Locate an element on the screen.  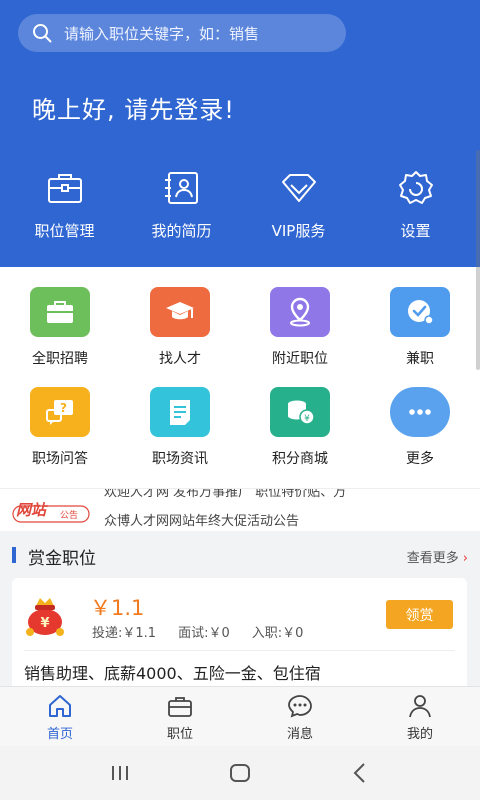
quick-action-my-resume: 我的简历 is located at coordinates (181, 204).